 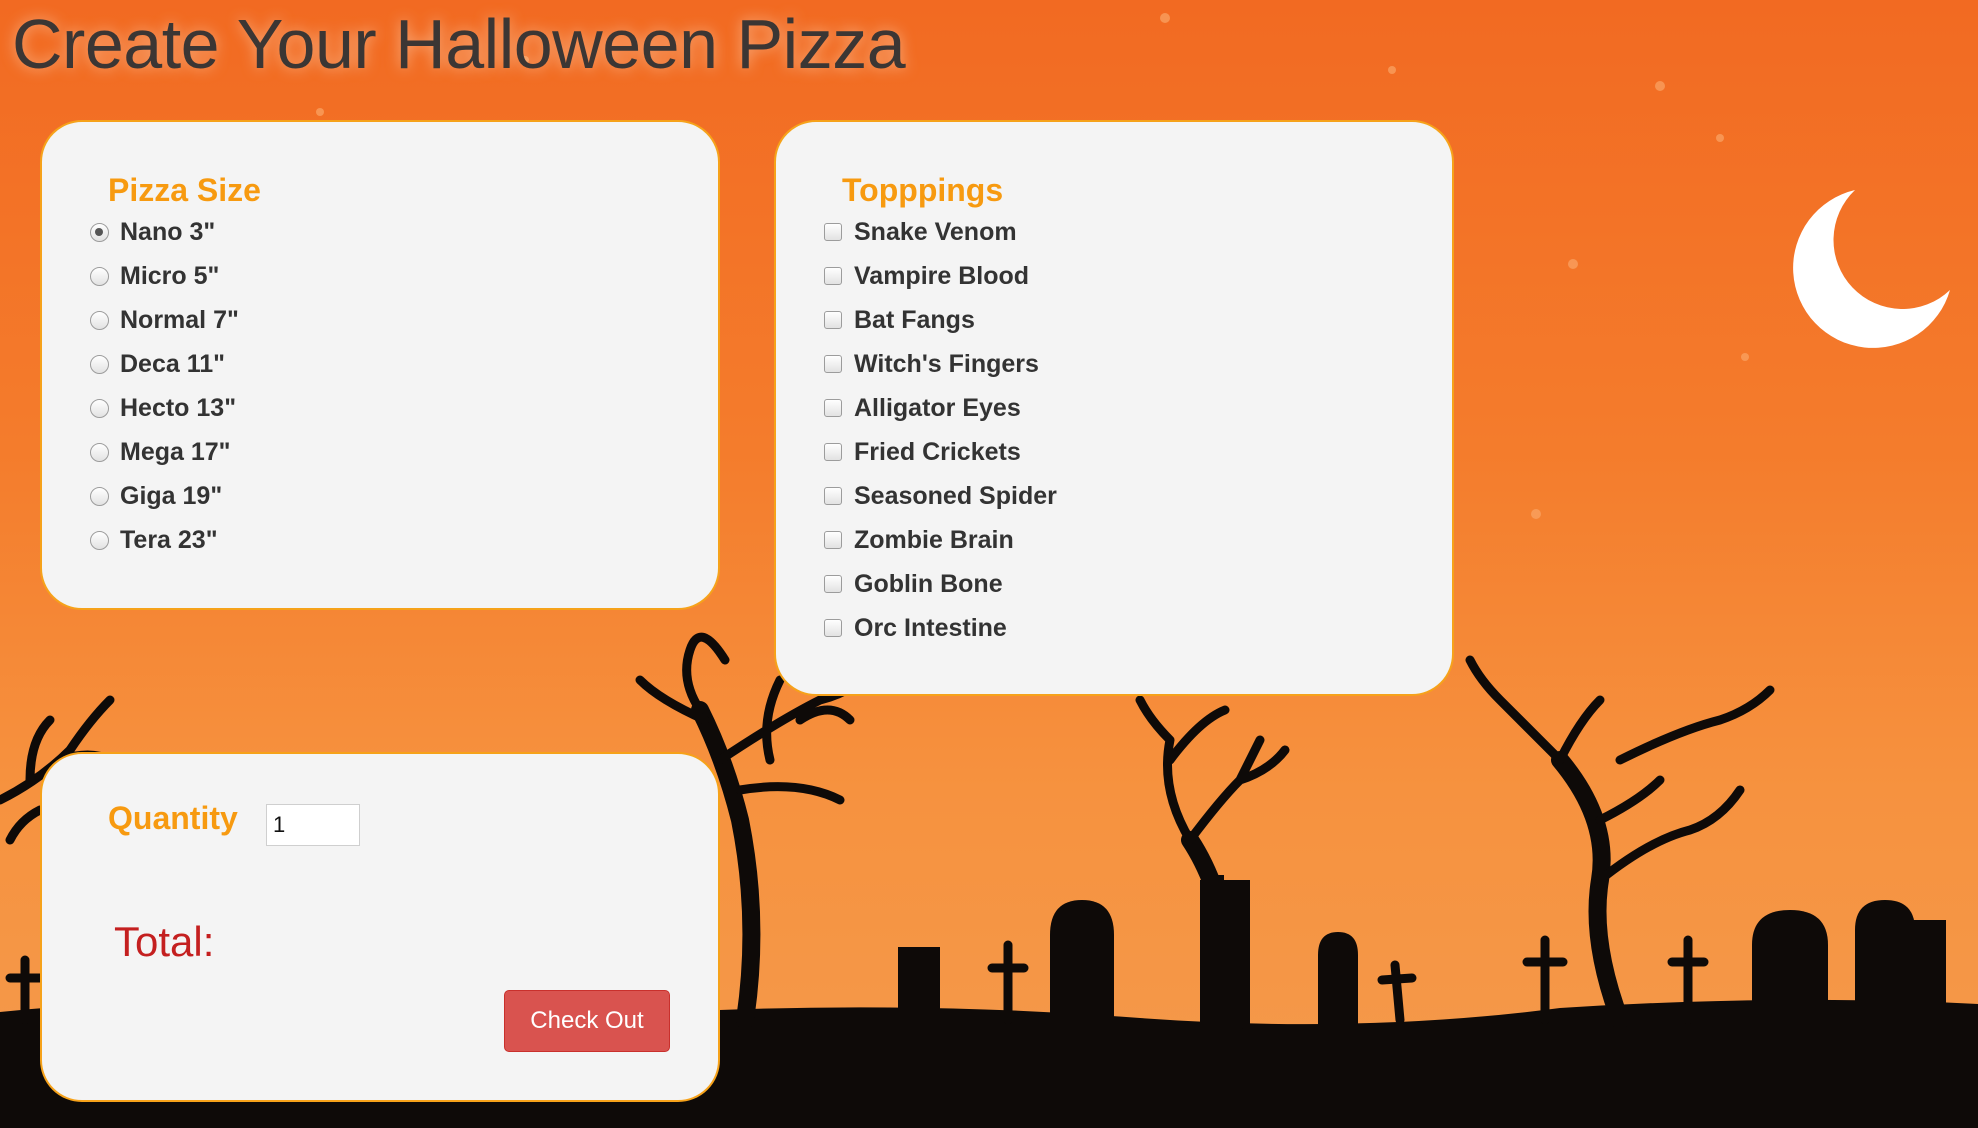 I want to click on size-option: Tera 23", so click(x=164, y=540).